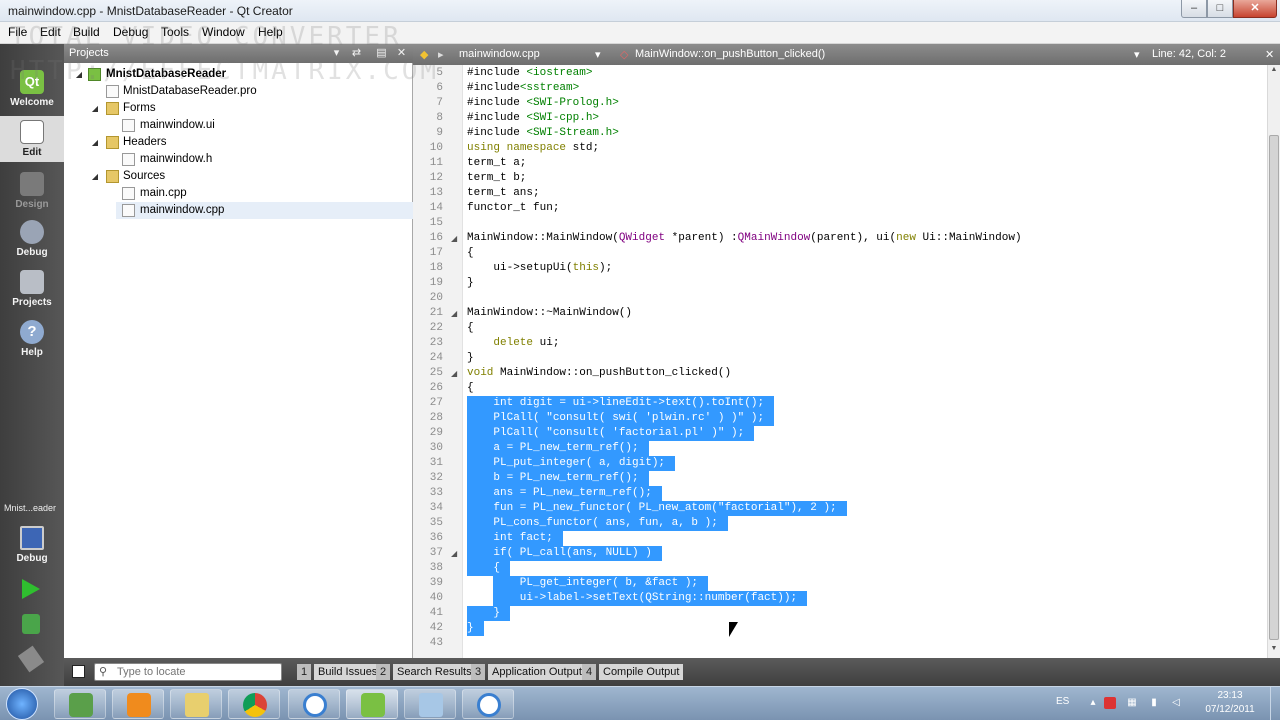 The height and width of the screenshot is (720, 1280). Describe the element at coordinates (197, 672) in the screenshot. I see `locate-input` at that location.